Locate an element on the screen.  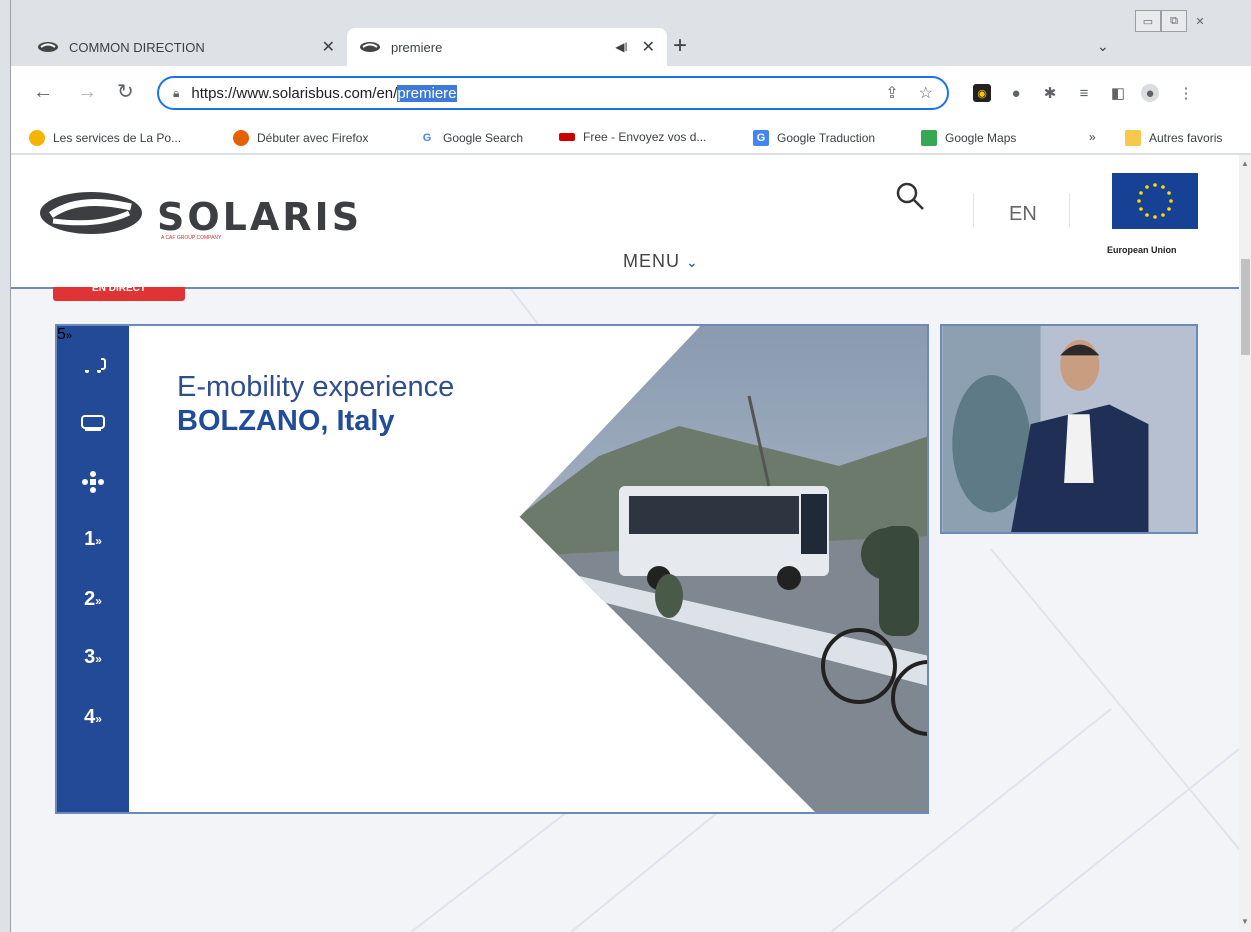
other-bookmarks-folder: Autres favoris is located at coordinates (1173, 138).